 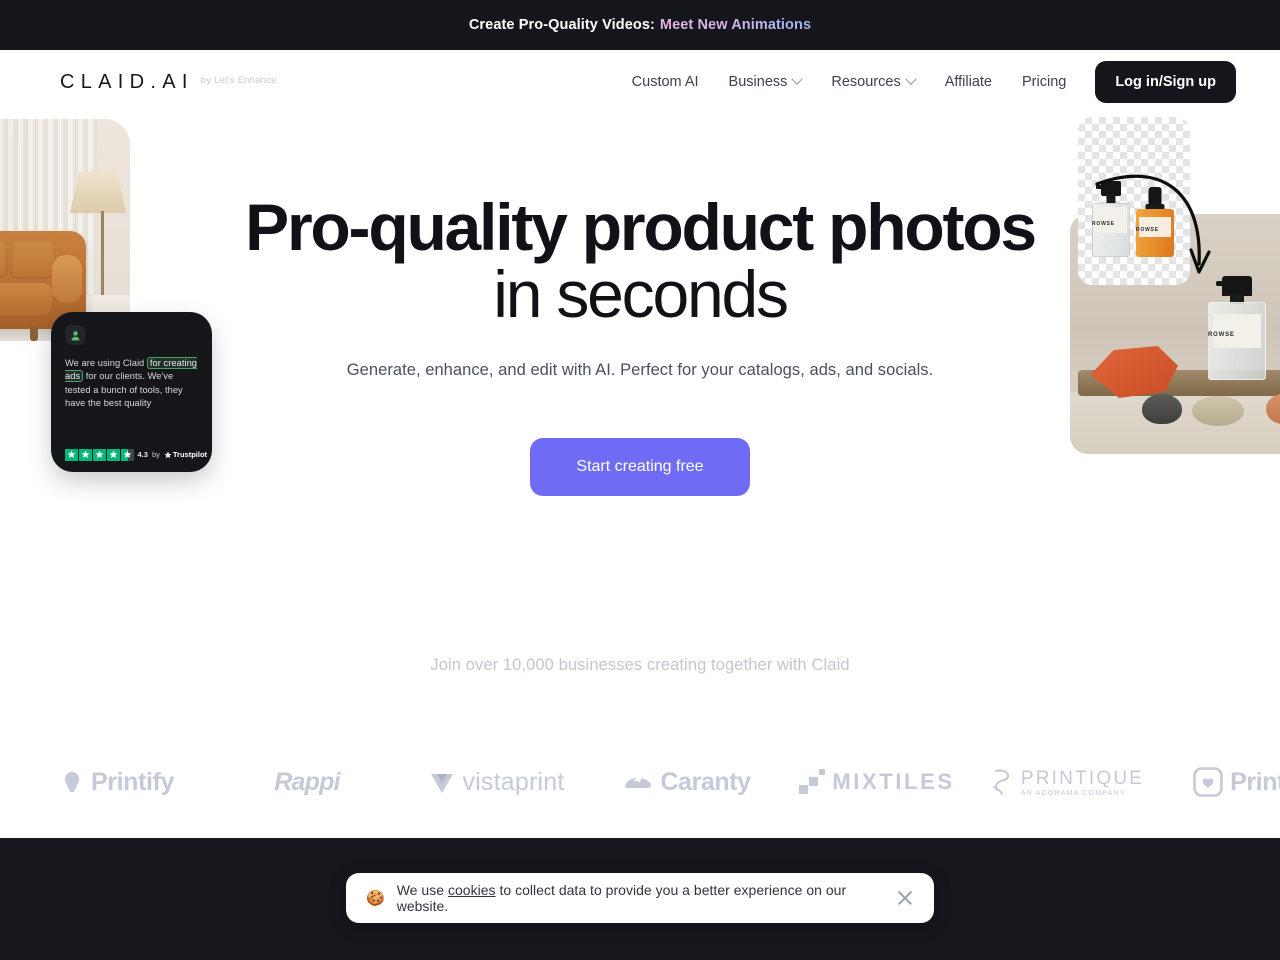 I want to click on logo-mixtiles: MIXTILES, so click(x=877, y=782).